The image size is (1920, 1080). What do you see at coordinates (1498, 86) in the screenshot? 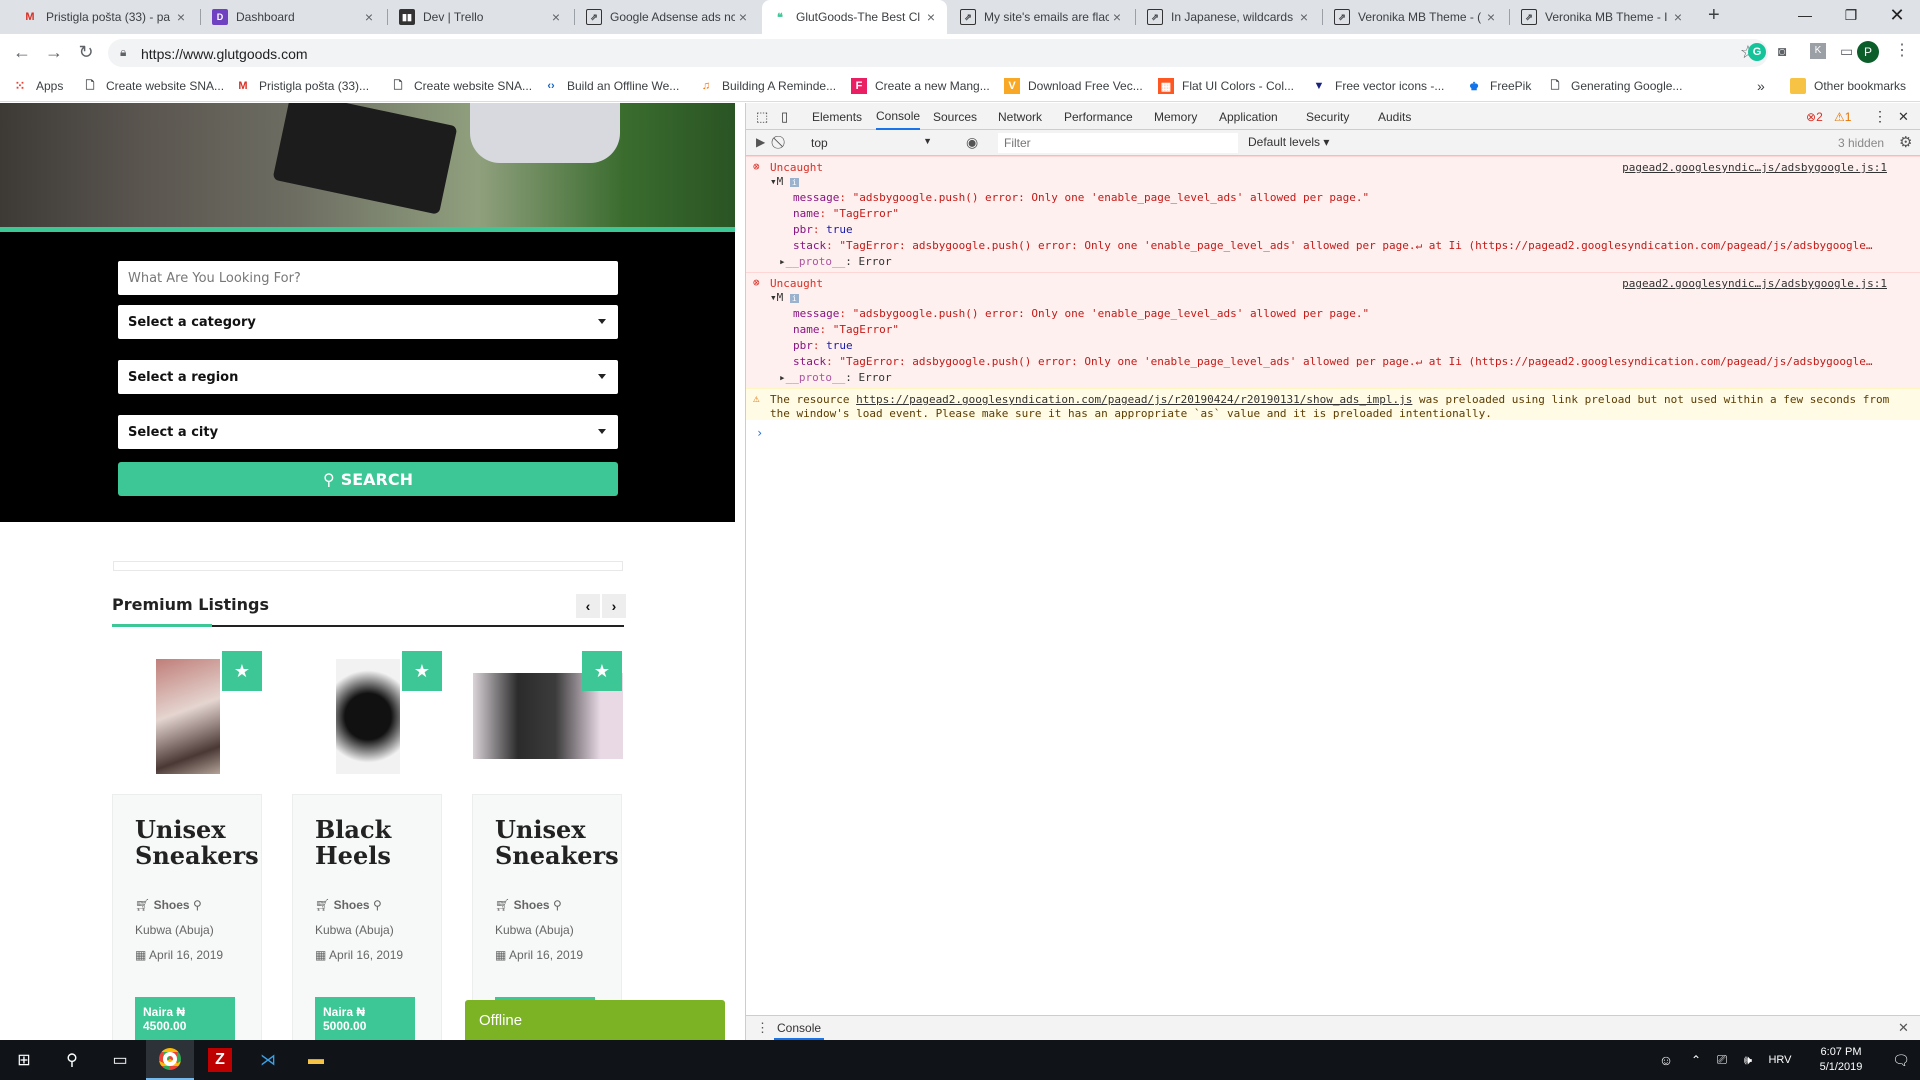
I see `bookmark-item: ♚ FreePik` at bounding box center [1498, 86].